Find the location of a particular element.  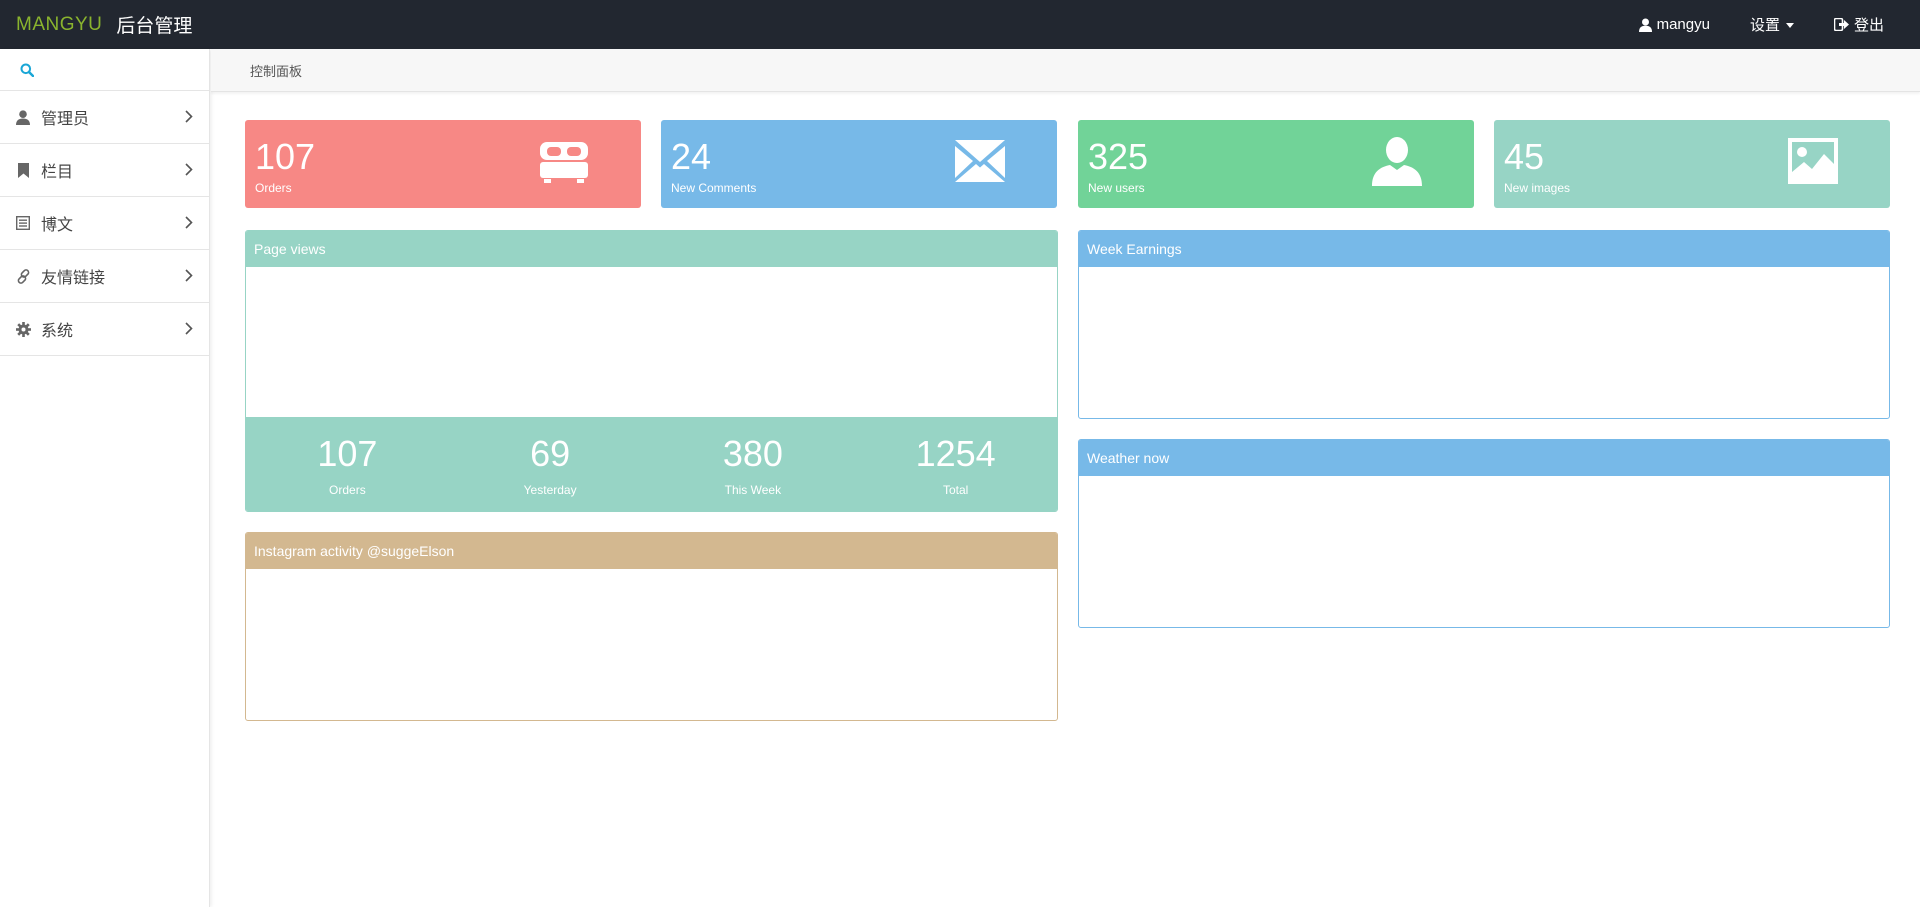

stat-value: 107 is located at coordinates (347, 453).